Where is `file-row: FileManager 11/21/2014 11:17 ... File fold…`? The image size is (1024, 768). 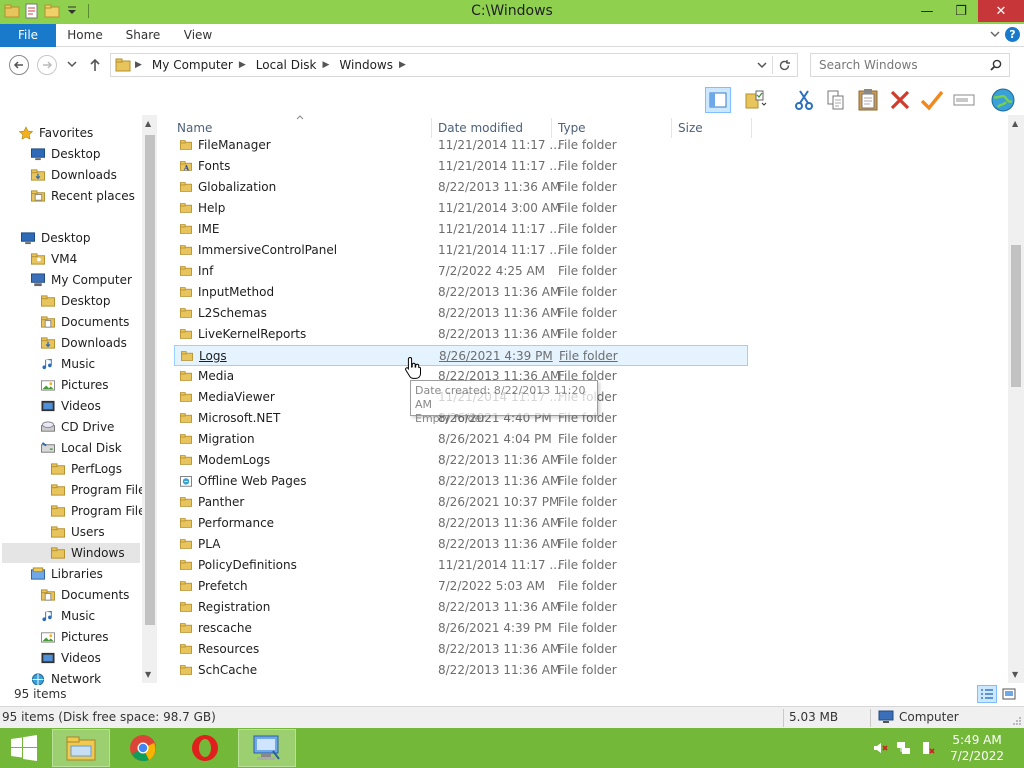
file-row: FileManager 11/21/2014 11:17 ... File fold… is located at coordinates (461, 145).